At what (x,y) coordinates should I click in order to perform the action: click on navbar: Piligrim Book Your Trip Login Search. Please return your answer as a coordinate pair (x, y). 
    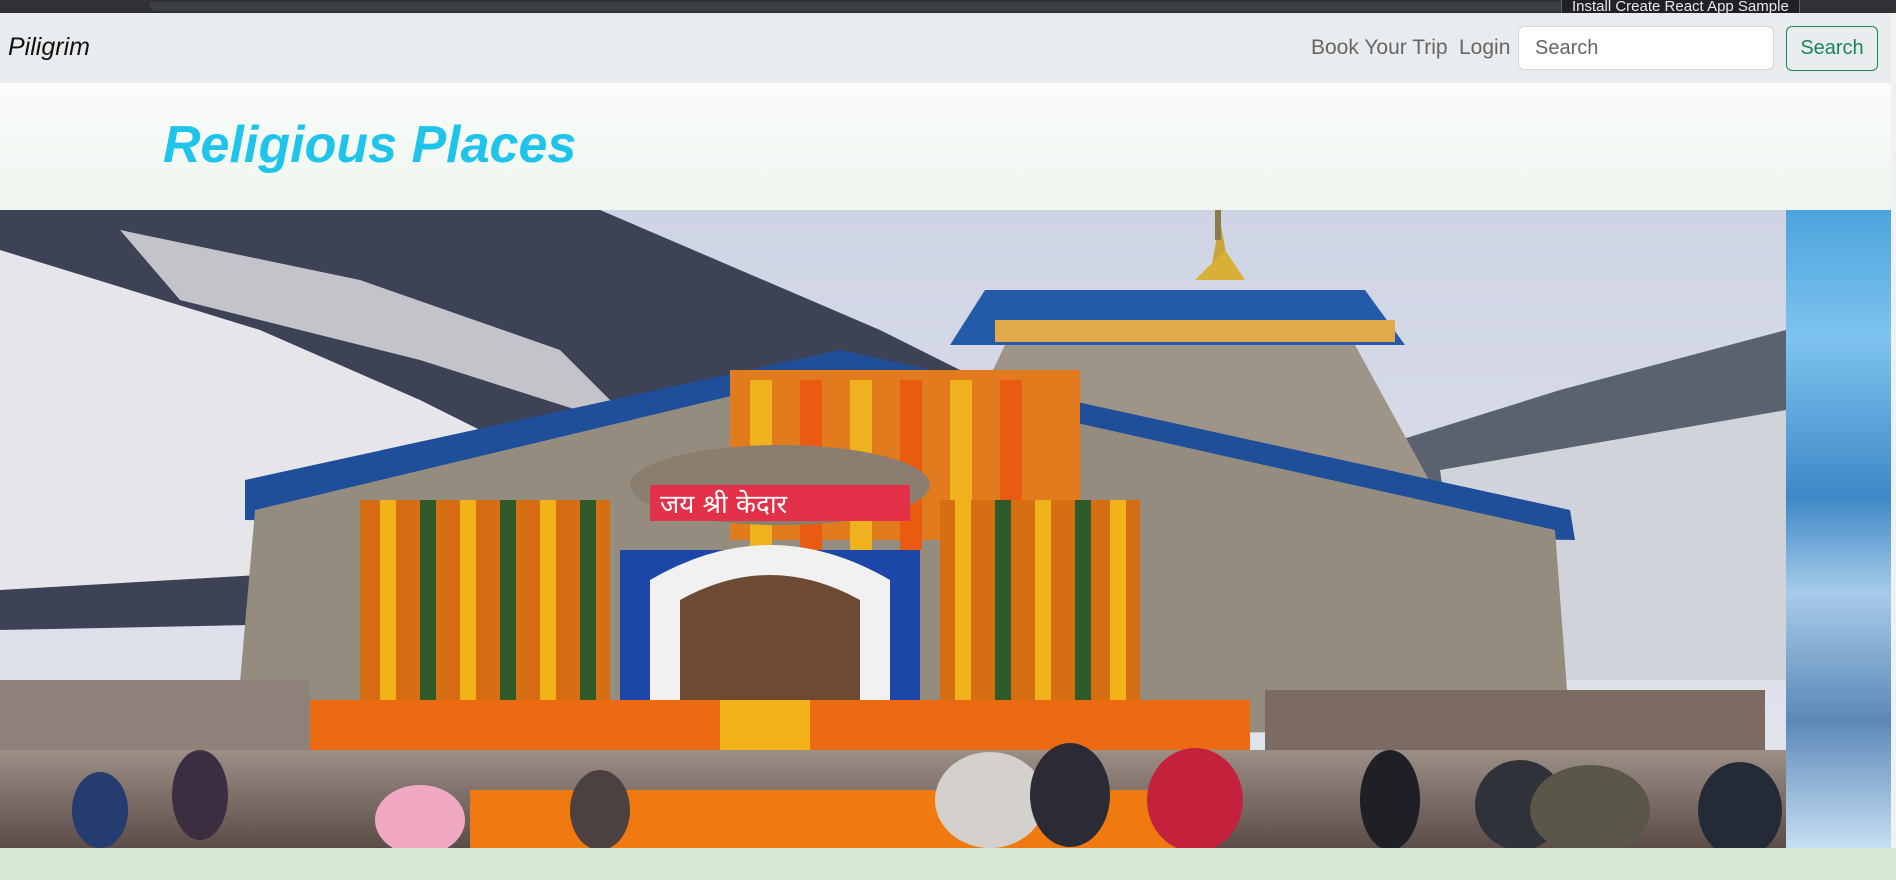
    Looking at the image, I should click on (948, 48).